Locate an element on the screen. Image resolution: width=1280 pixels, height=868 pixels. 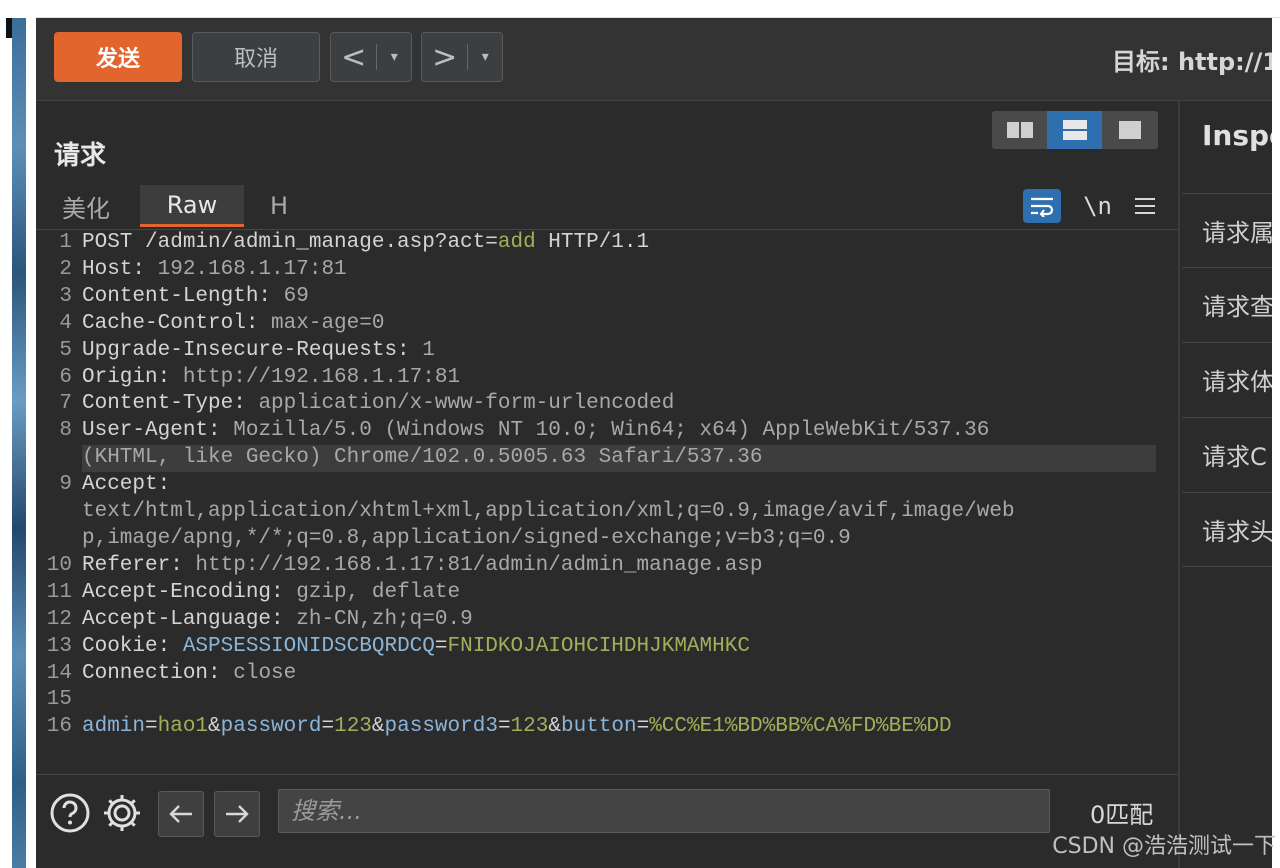
code-text: Accept: is located at coordinates (132, 485).